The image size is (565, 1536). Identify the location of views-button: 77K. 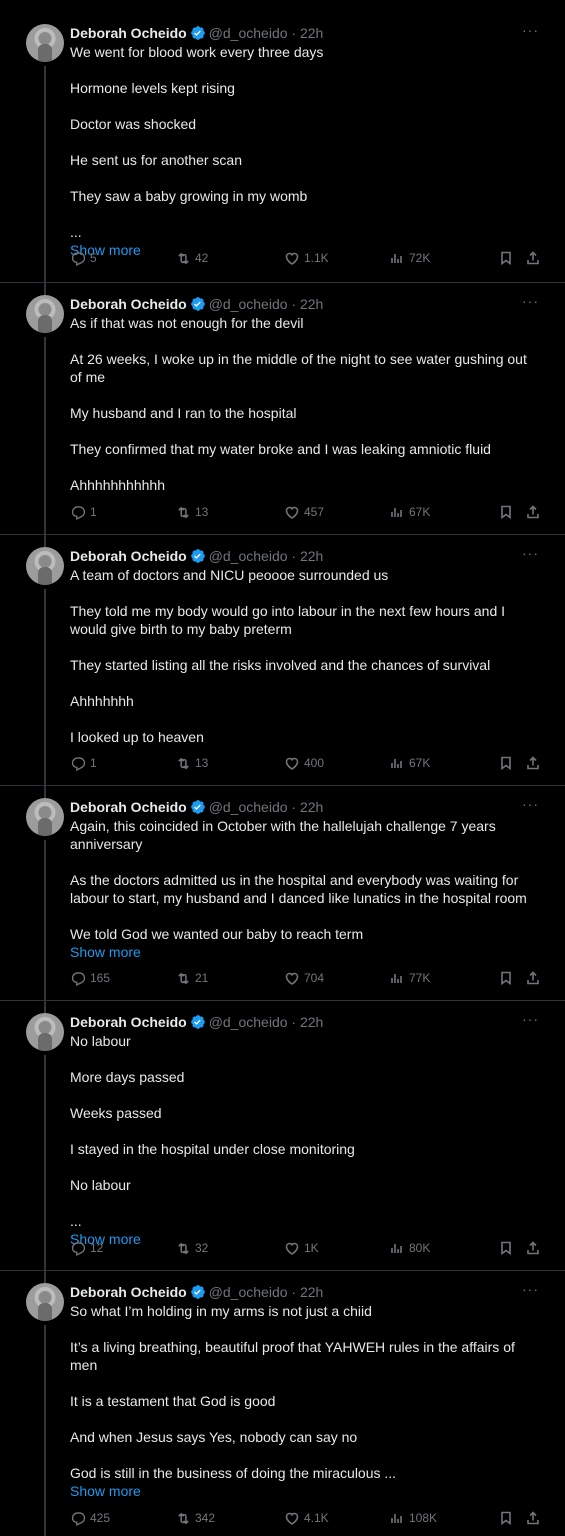
(409, 978).